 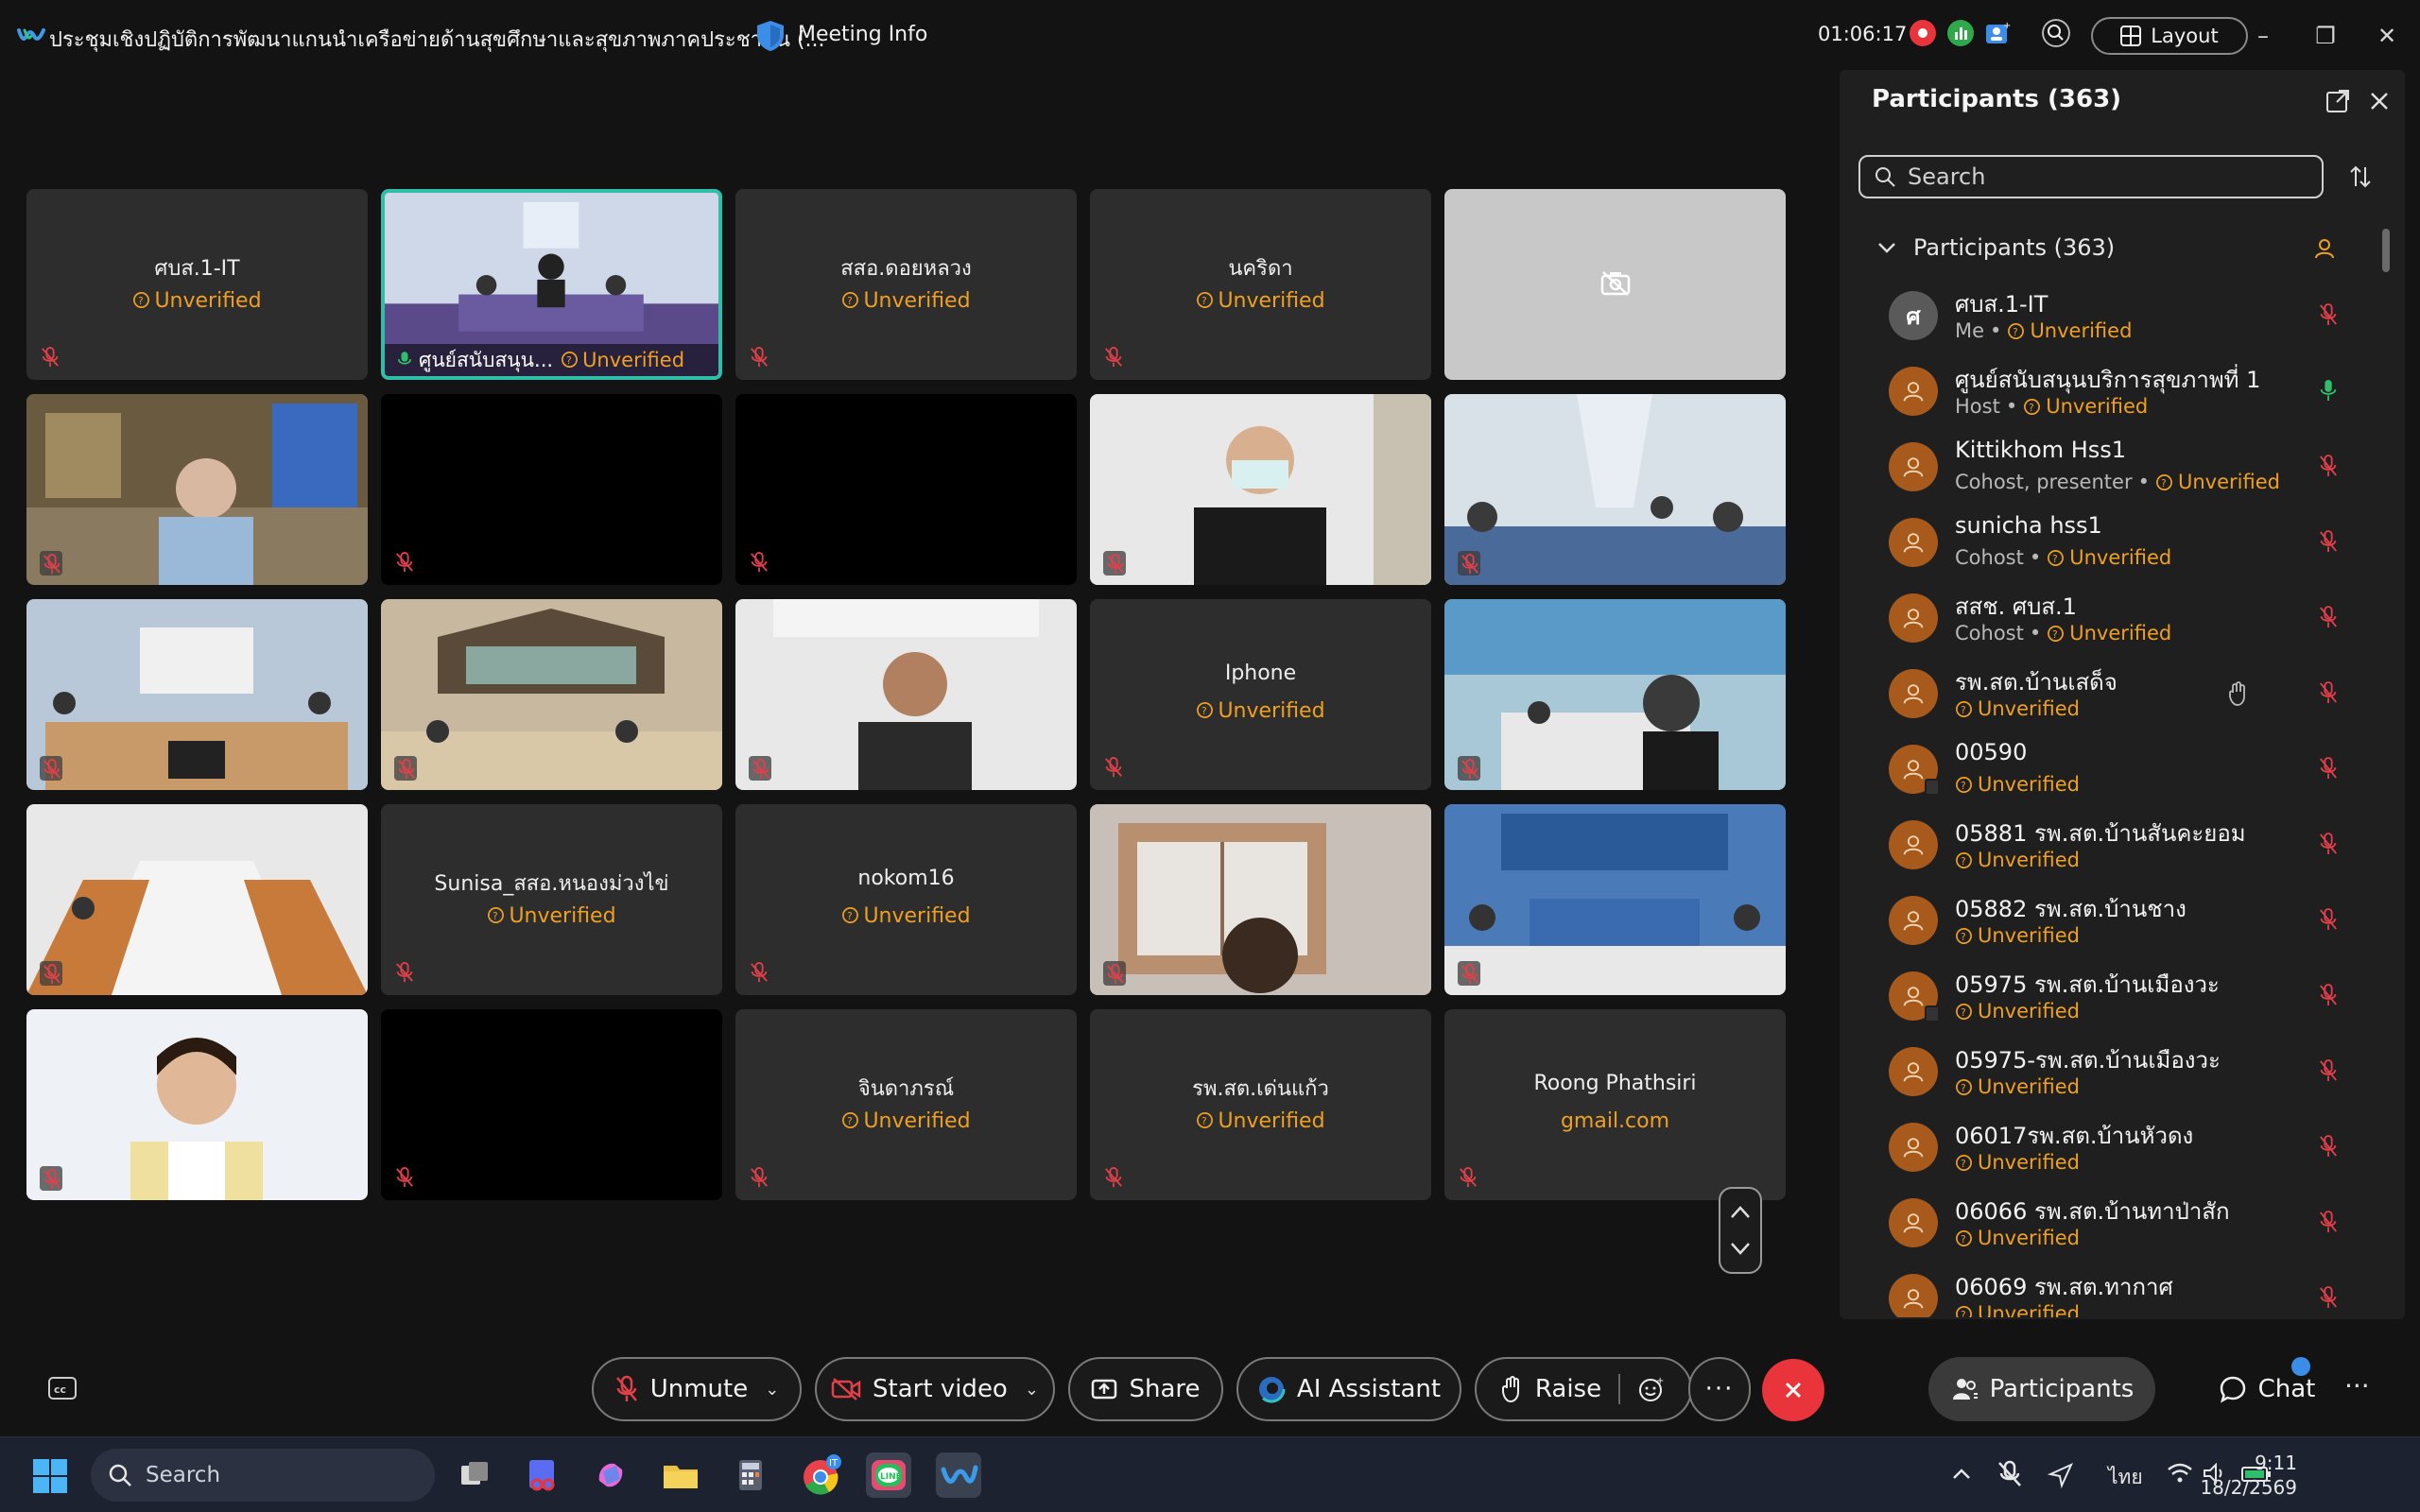 I want to click on participant-group-header: Participants (363), so click(x=1996, y=247).